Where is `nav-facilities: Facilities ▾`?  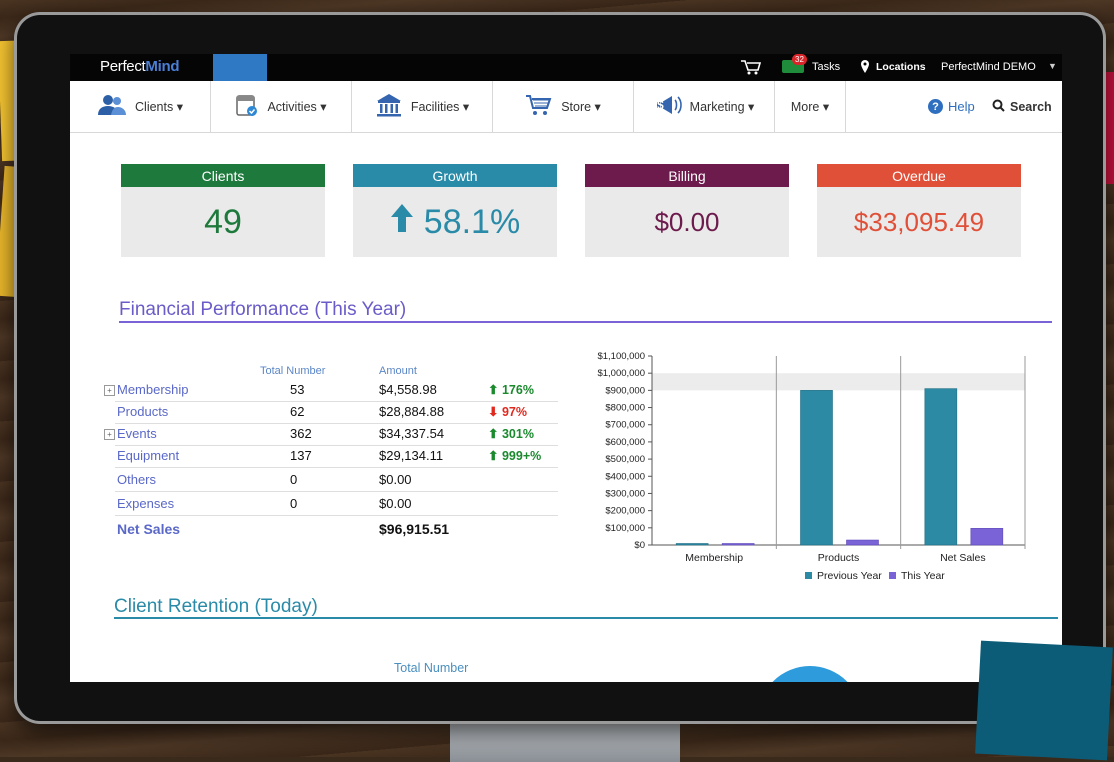 nav-facilities: Facilities ▾ is located at coordinates (422, 106).